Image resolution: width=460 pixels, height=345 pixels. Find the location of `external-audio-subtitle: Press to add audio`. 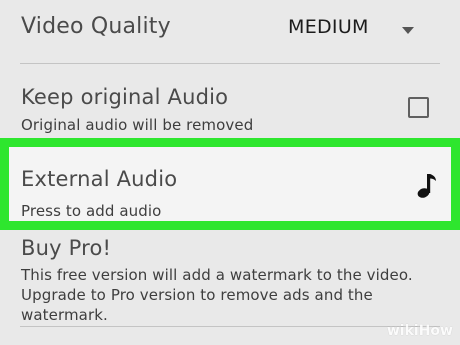

external-audio-subtitle: Press to add audio is located at coordinates (91, 211).